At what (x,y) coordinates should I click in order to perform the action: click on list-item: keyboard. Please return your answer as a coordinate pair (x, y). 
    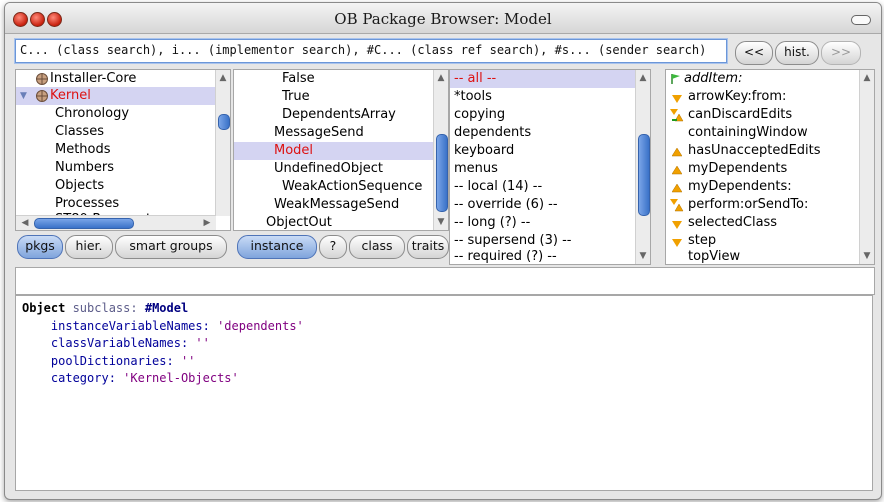
    Looking at the image, I should click on (550, 151).